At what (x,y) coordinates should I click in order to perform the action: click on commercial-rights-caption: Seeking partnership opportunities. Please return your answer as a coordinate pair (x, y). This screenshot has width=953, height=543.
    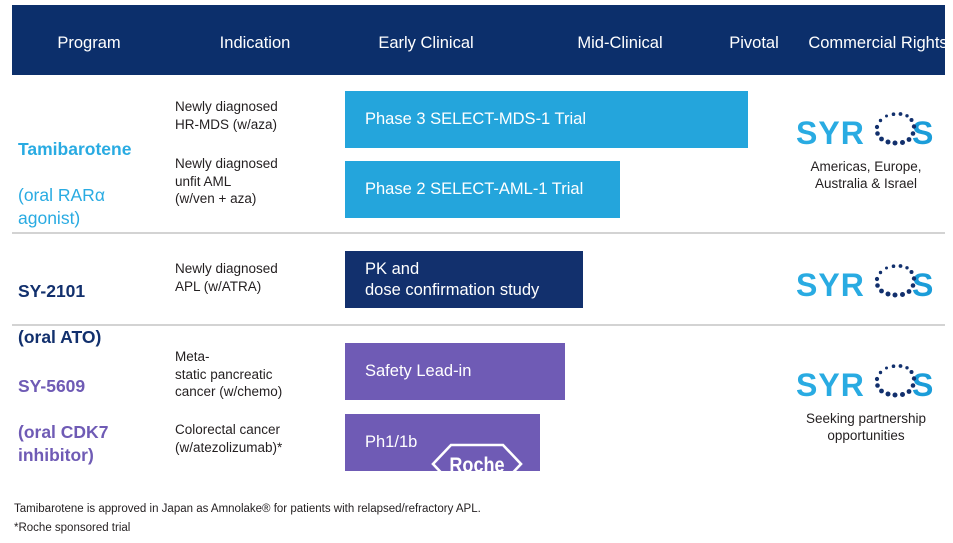
    Looking at the image, I should click on (866, 427).